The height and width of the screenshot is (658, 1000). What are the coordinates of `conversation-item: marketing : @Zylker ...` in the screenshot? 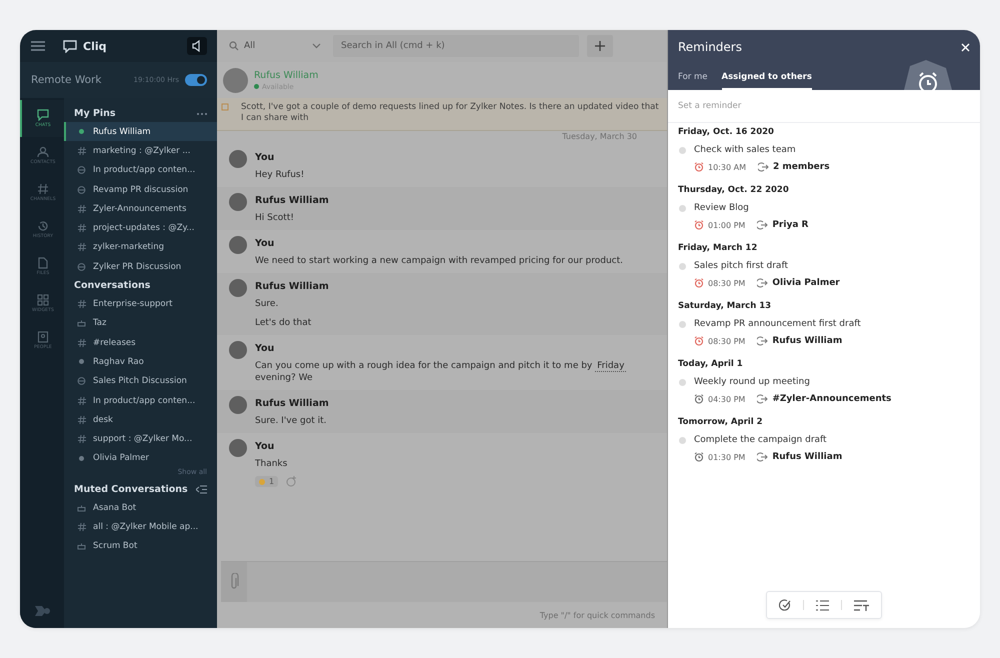 It's located at (140, 151).